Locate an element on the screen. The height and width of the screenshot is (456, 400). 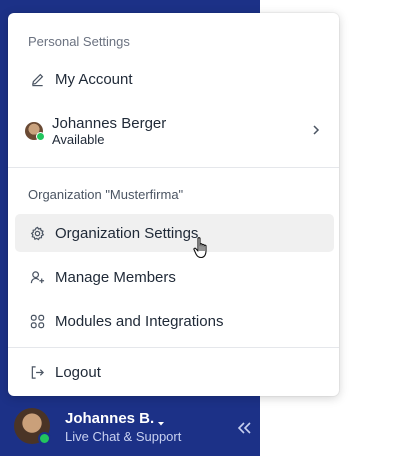
hand-cursor-icon is located at coordinates (202, 250).